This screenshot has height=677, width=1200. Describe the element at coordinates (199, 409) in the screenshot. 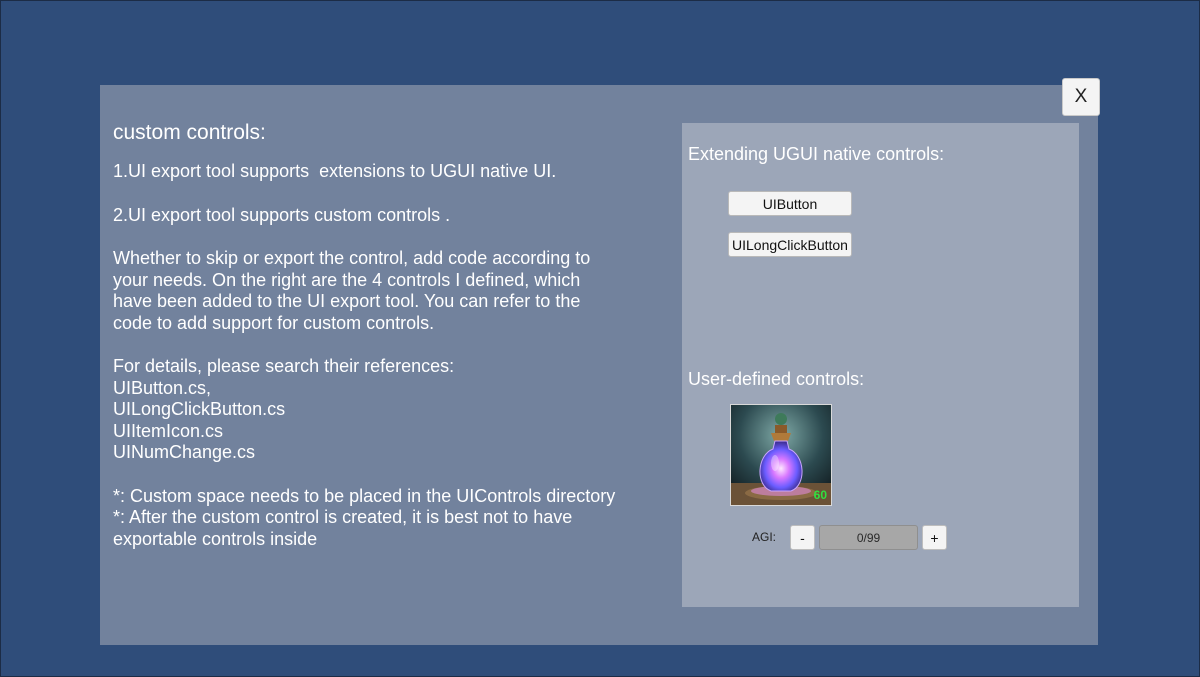

I see `reference-file: UILongClickButton.cs` at that location.